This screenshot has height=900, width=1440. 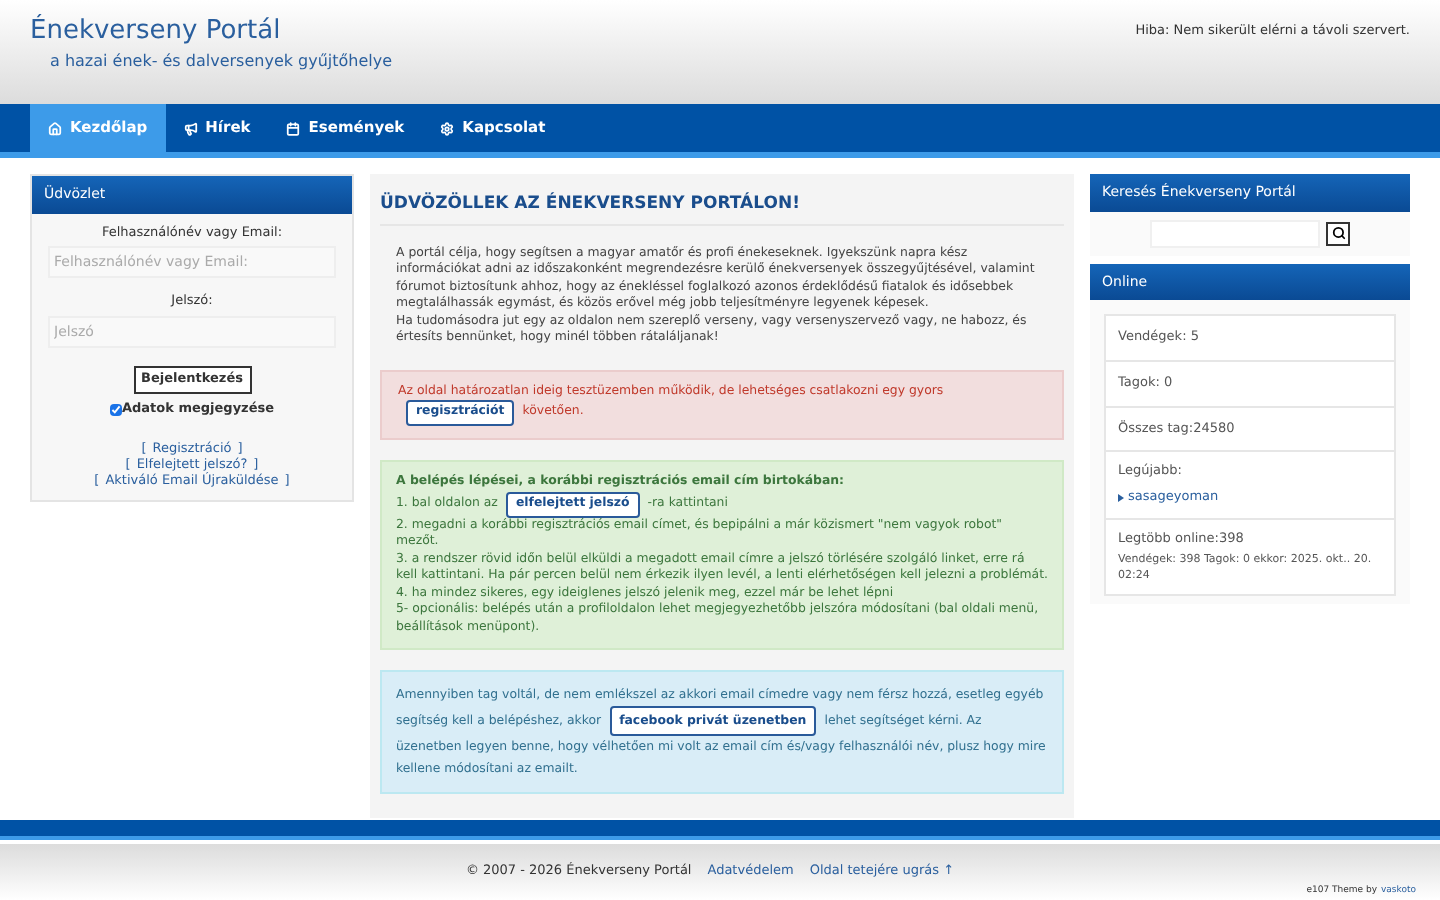 I want to click on settings-icon, so click(x=447, y=128).